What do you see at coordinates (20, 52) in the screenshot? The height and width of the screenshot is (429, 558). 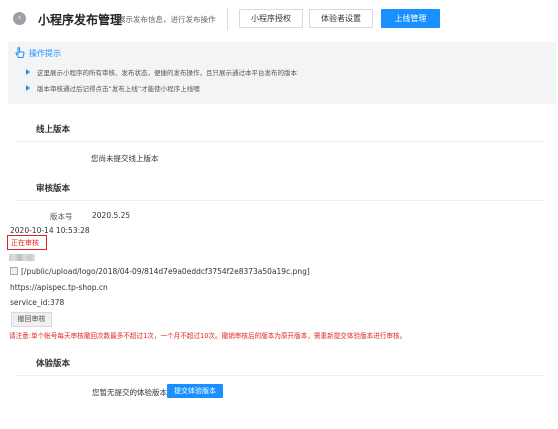 I see `hand-pointer-icon` at bounding box center [20, 52].